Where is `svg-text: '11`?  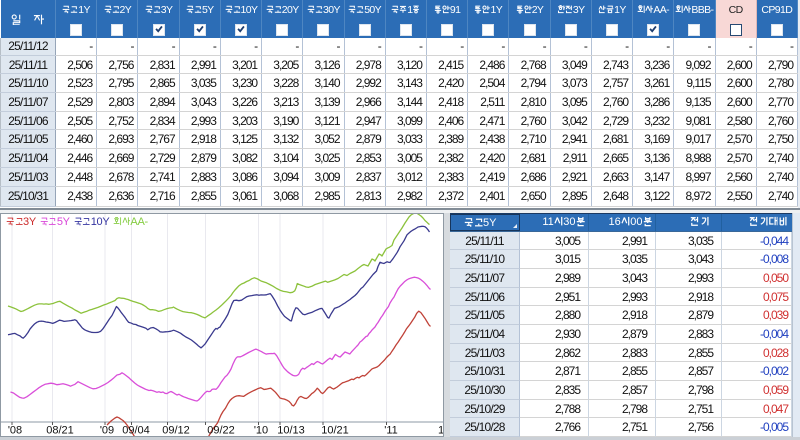 svg-text: '11 is located at coordinates (391, 431).